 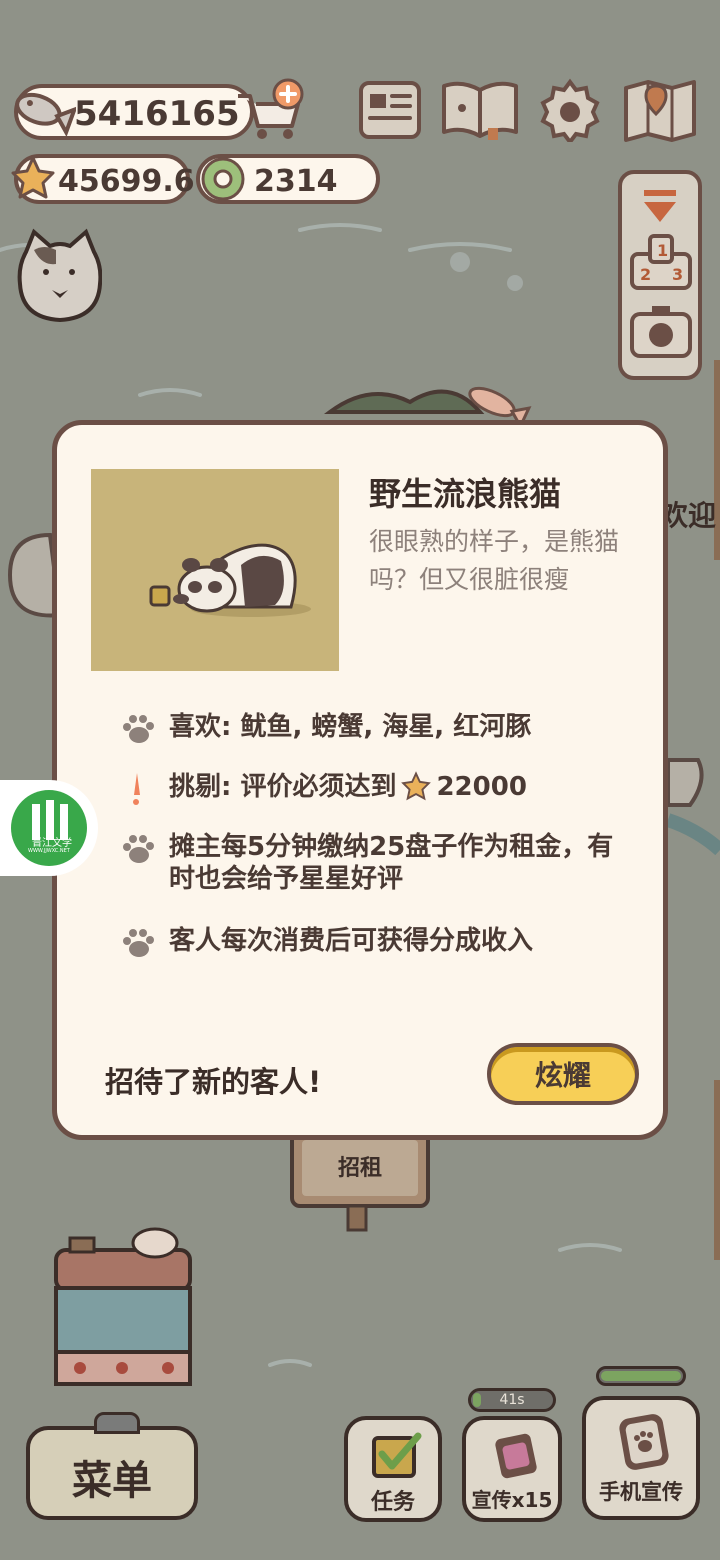 I want to click on svg-text: 2, so click(x=645, y=274).